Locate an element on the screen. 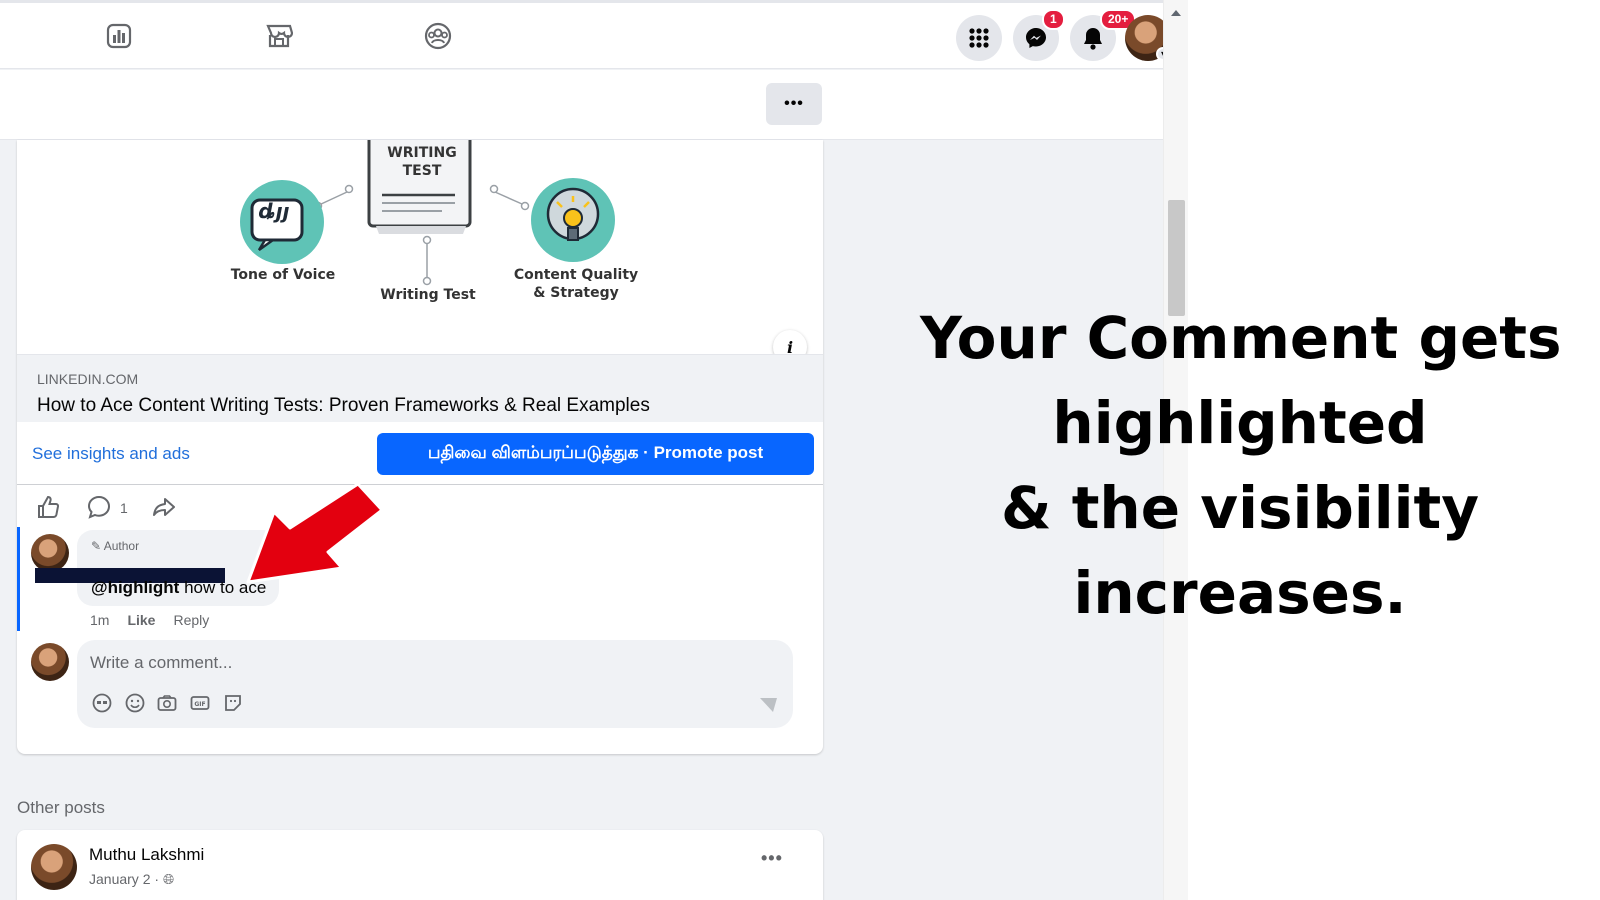 The image size is (1600, 900). other-post-card: Muthu Lakshmi January 2 · 🌐︎ ••• is located at coordinates (420, 865).